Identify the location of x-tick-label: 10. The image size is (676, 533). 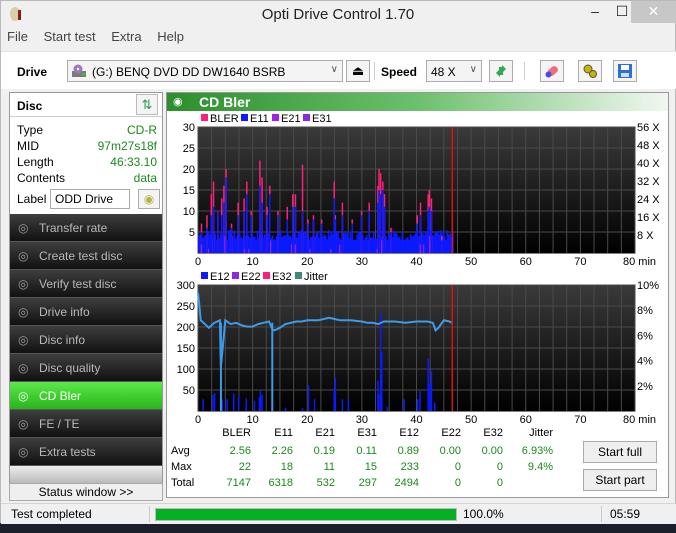
(253, 262).